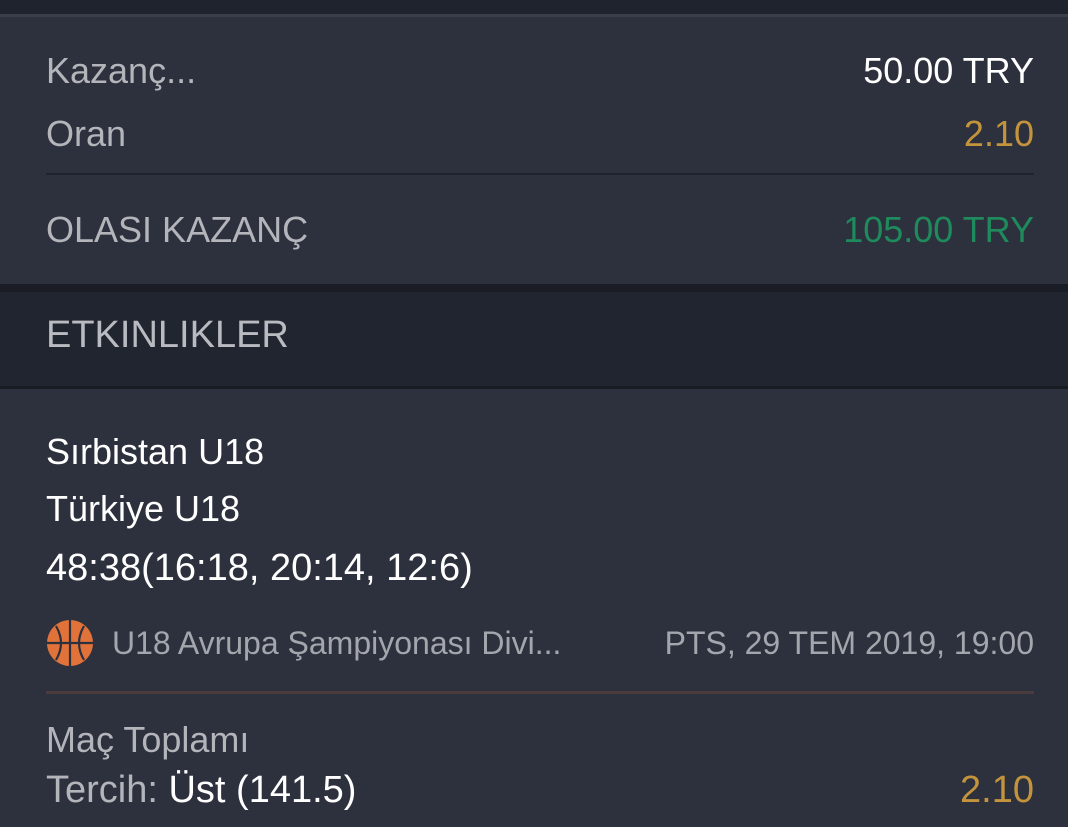 The width and height of the screenshot is (1068, 827). I want to click on summary-divider, so click(540, 174).